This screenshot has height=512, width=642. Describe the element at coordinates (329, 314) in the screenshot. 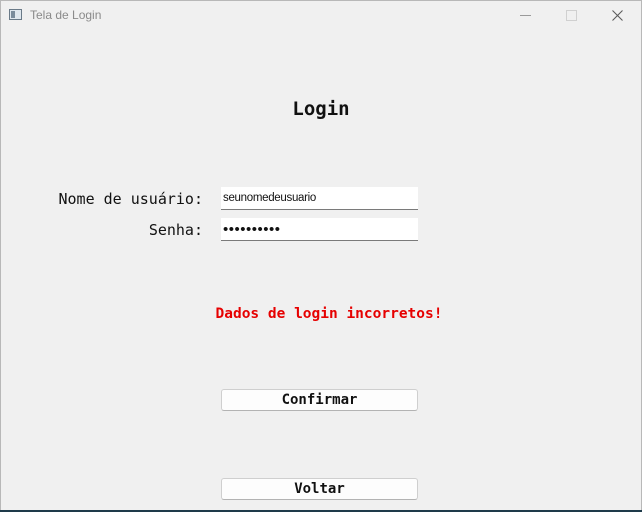

I see `error-message: Dados de login incorretos!` at that location.